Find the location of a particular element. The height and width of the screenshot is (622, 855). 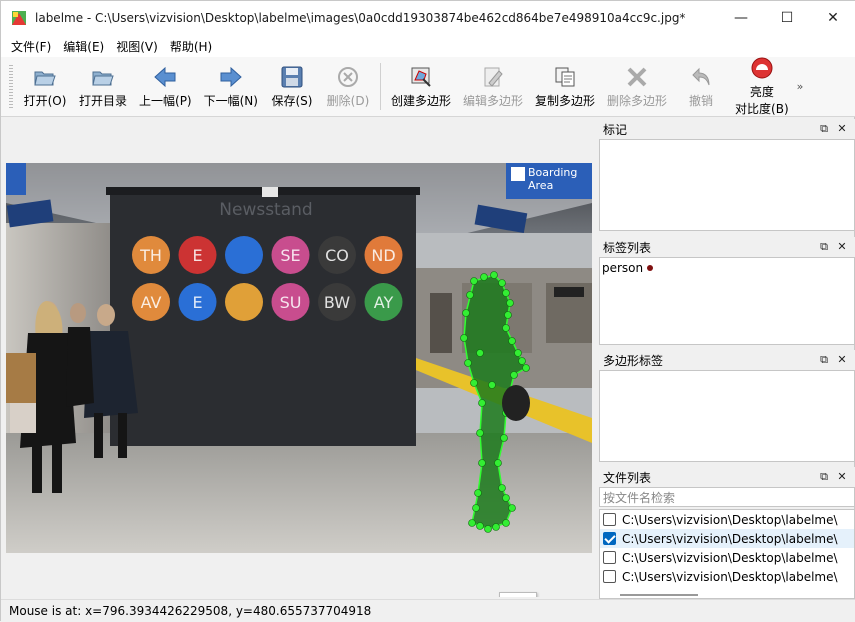

menu-view: 视图(V) is located at coordinates (137, 46).